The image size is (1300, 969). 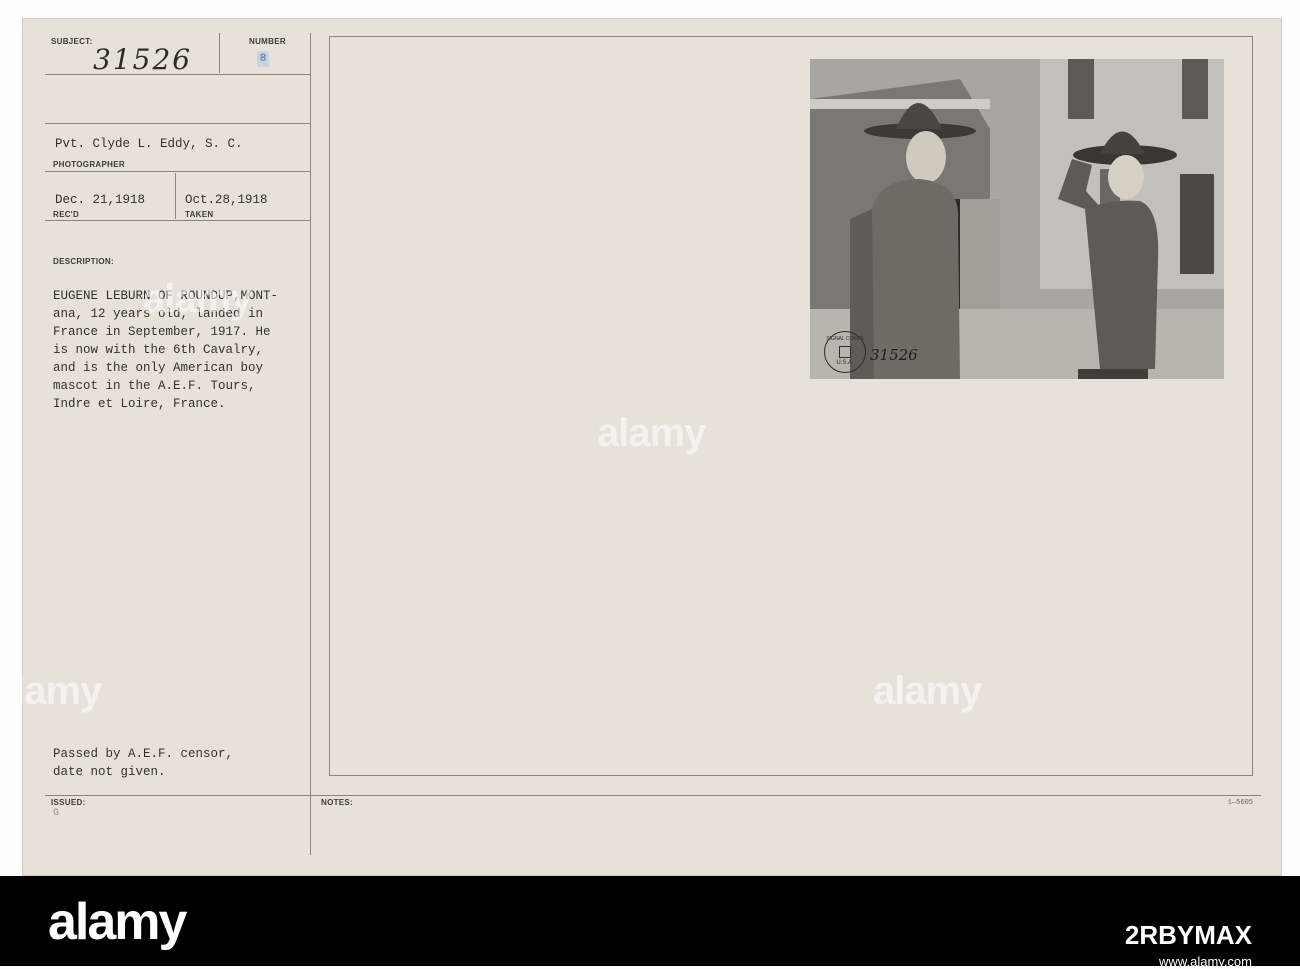 I want to click on stamp-emblem-icon, so click(x=845, y=352).